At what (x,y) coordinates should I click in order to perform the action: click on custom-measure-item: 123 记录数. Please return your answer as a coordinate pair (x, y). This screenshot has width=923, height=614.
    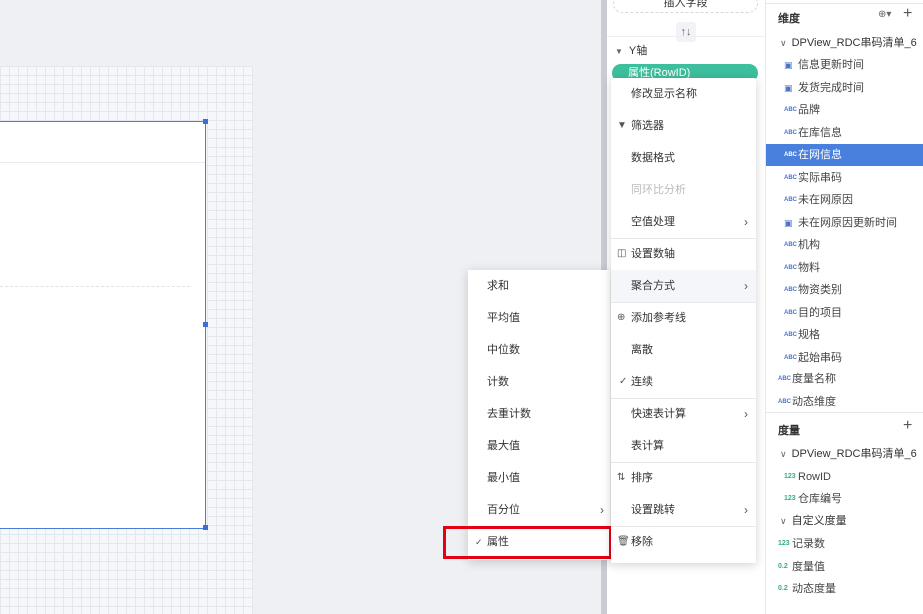
    Looking at the image, I should click on (844, 544).